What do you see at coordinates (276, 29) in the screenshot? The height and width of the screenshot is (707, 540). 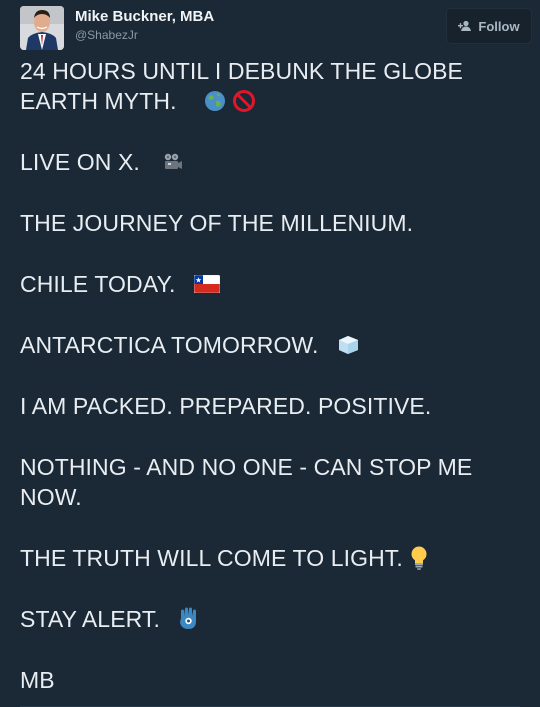 I see `tweet-header: Mike Buckner, MBA @ShabezJr Follow` at bounding box center [276, 29].